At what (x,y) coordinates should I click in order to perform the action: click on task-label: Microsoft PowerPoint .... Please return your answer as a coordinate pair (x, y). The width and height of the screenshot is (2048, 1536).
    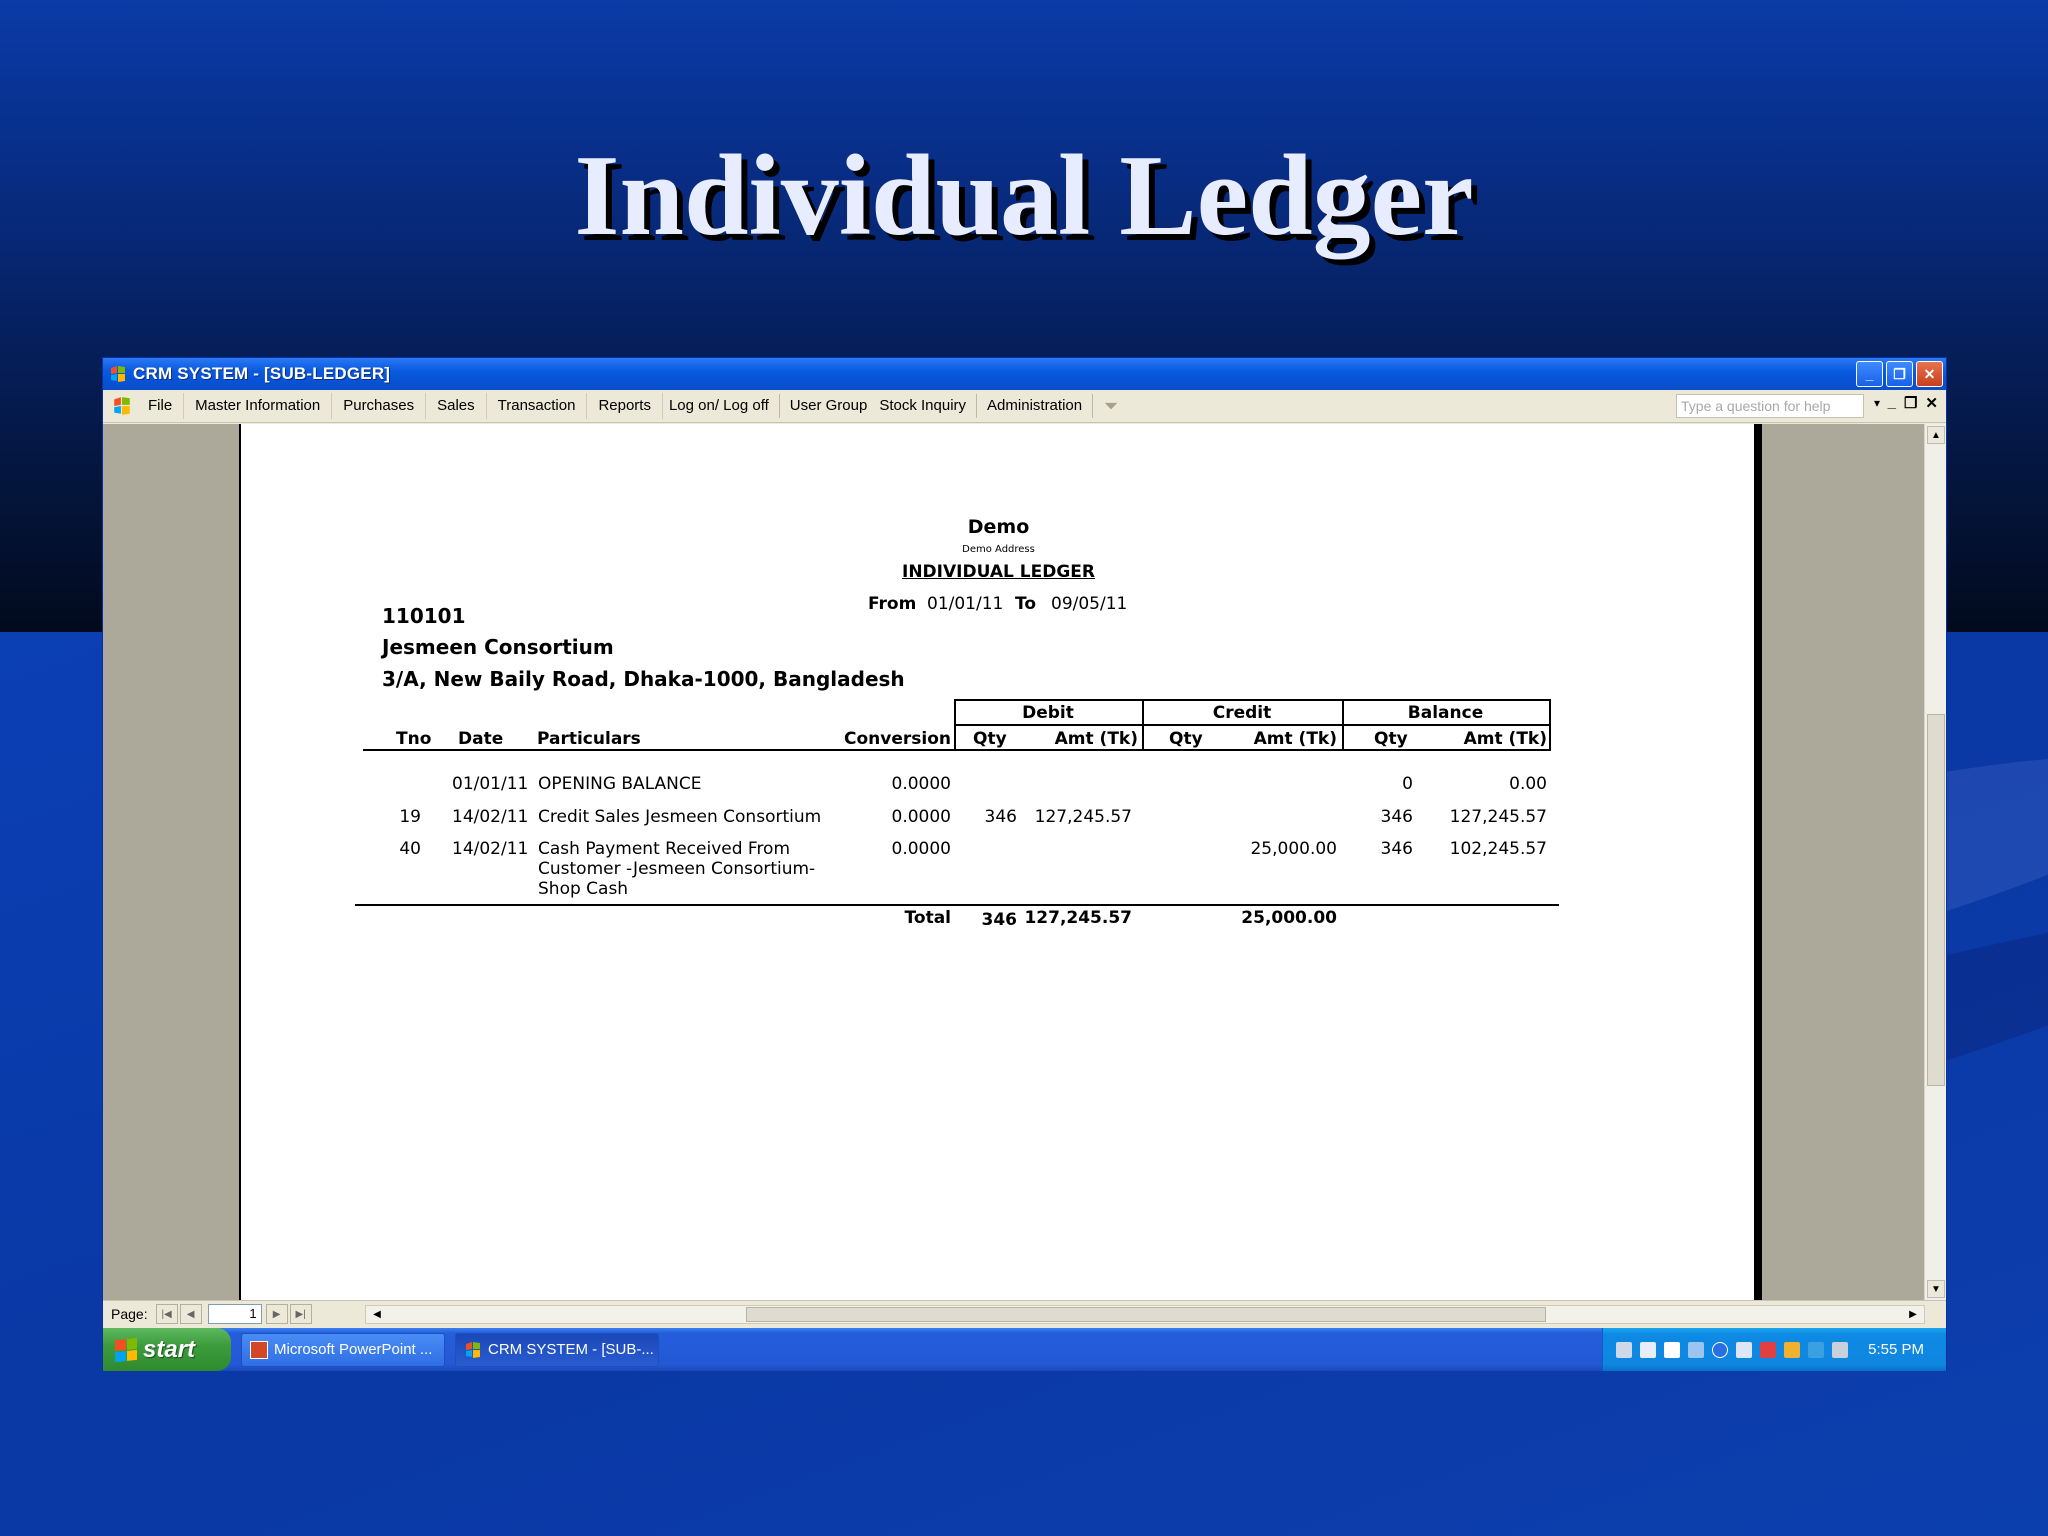
    Looking at the image, I should click on (353, 1349).